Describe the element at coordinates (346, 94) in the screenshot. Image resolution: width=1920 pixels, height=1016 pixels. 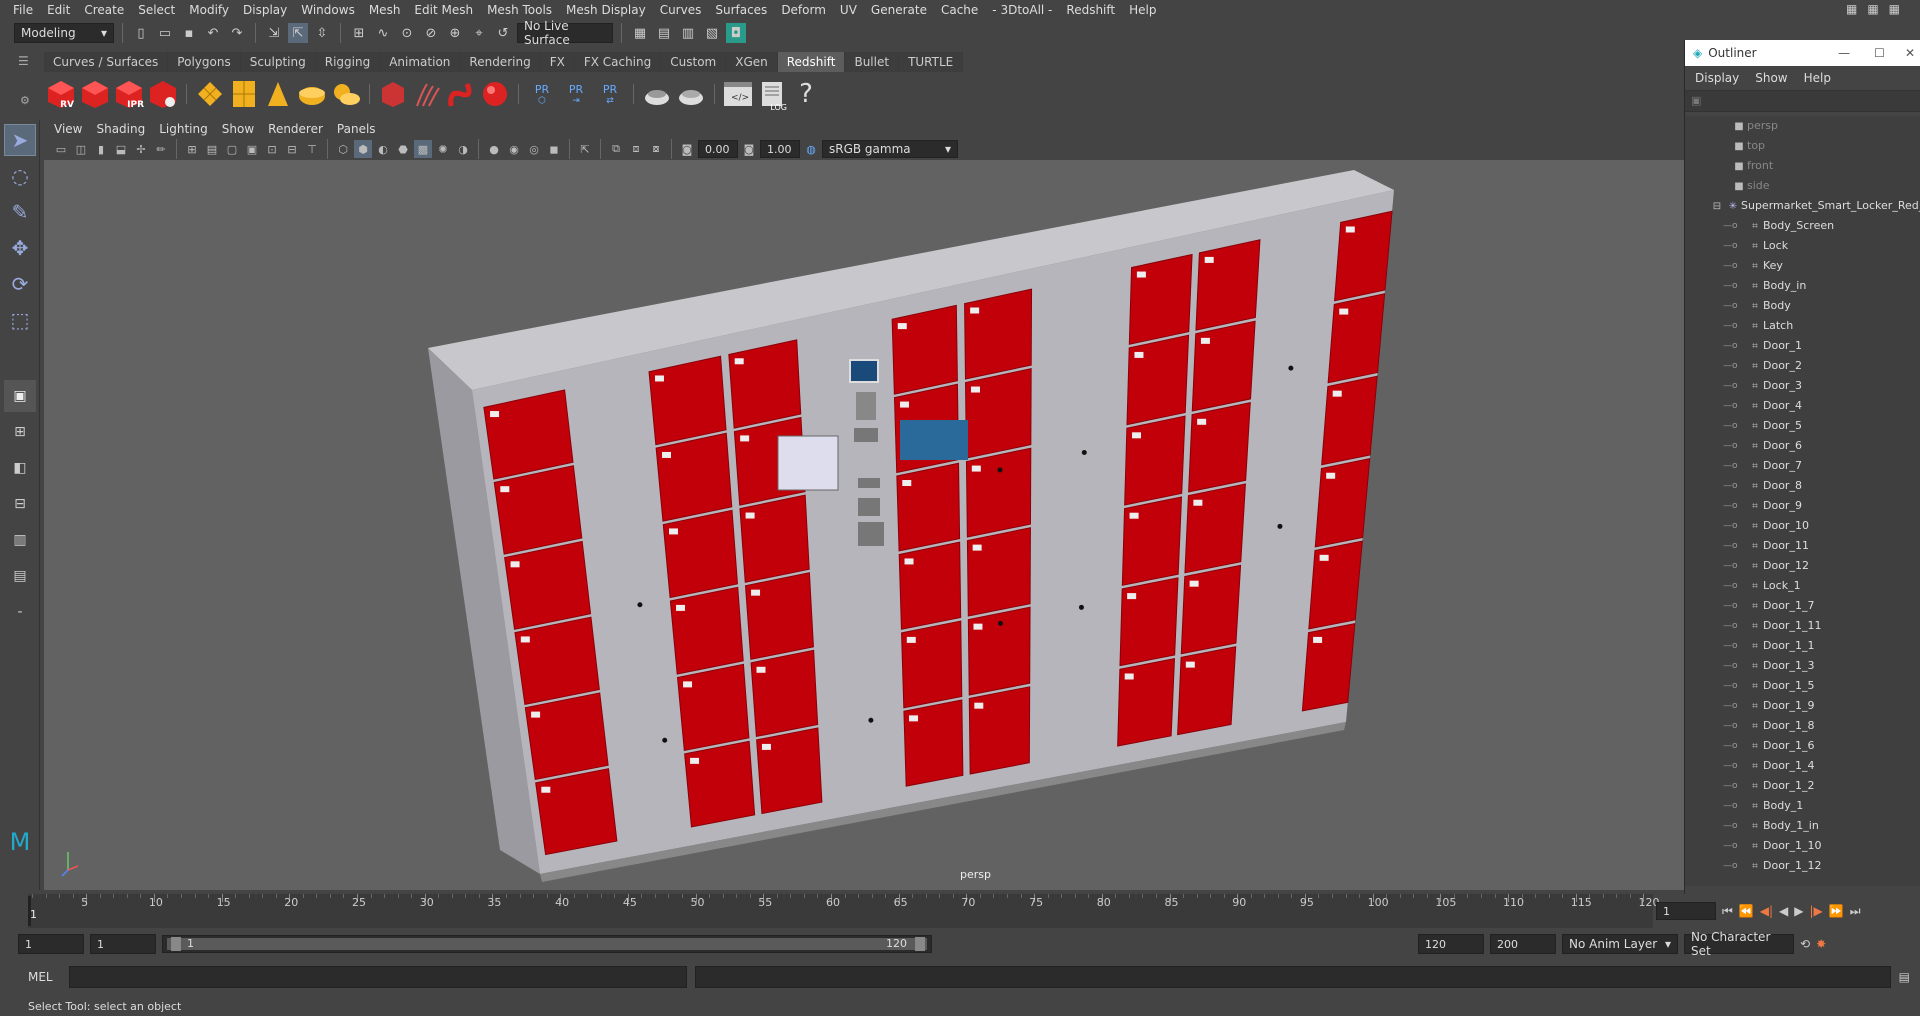
I see `rs-sun-sky-button` at that location.